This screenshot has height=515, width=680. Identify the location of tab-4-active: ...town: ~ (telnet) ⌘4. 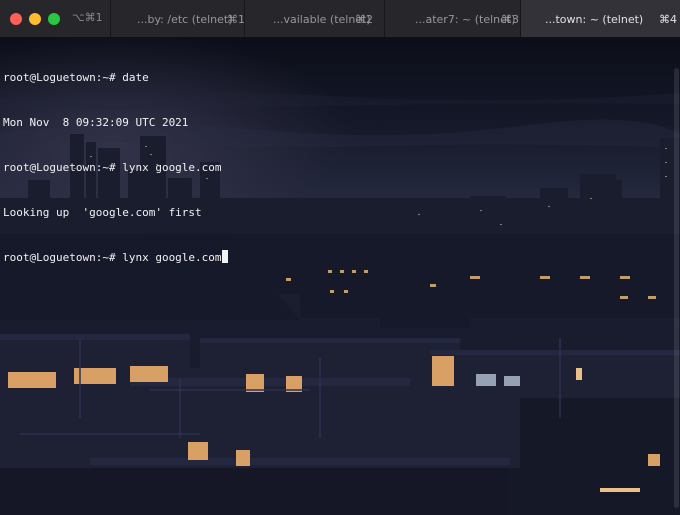
(600, 18).